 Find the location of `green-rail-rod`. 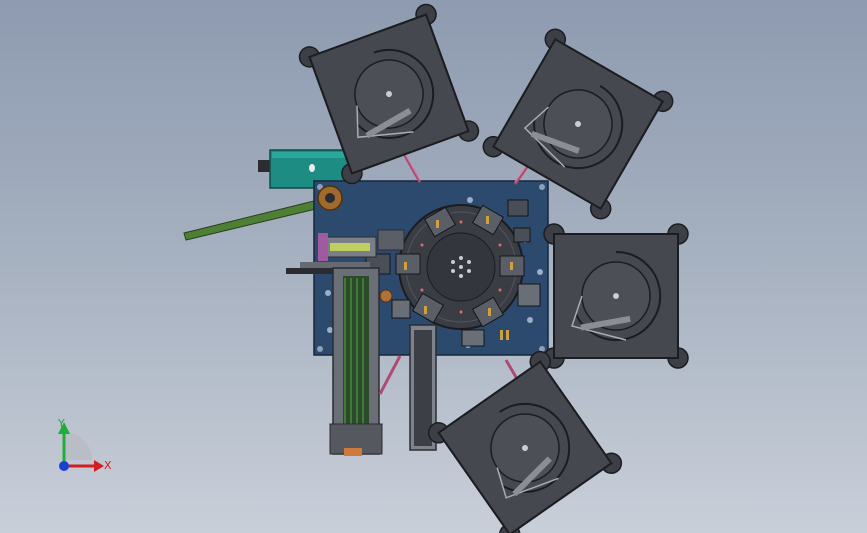

green-rail-rod is located at coordinates (252, 220).